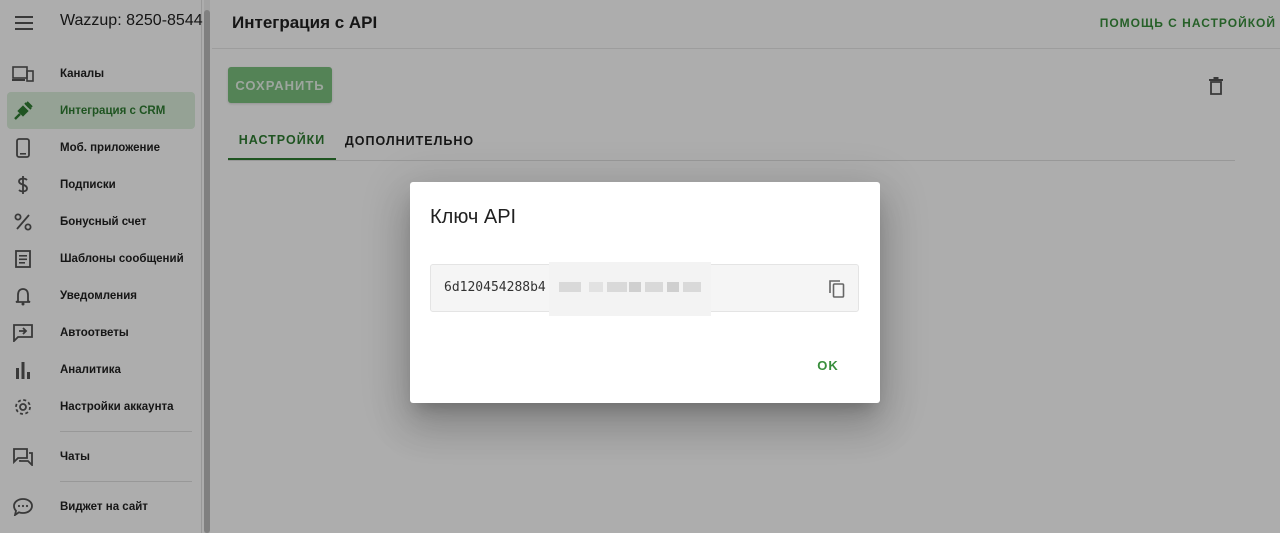  What do you see at coordinates (630, 289) in the screenshot?
I see `redacted-key-mask` at bounding box center [630, 289].